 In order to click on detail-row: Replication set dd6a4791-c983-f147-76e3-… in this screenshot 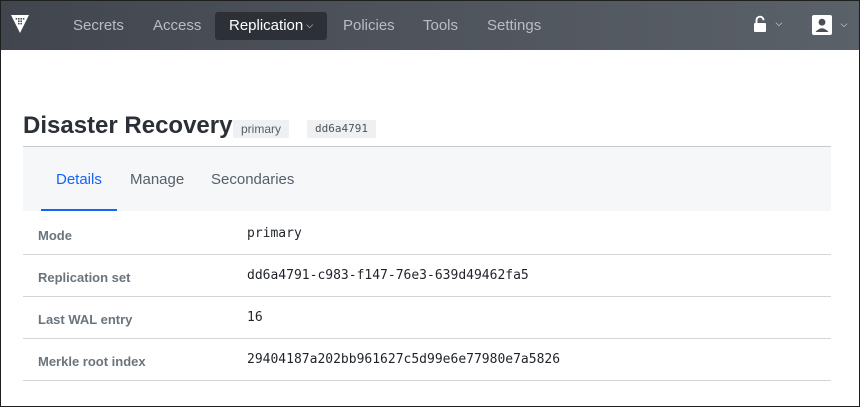, I will do `click(427, 276)`.